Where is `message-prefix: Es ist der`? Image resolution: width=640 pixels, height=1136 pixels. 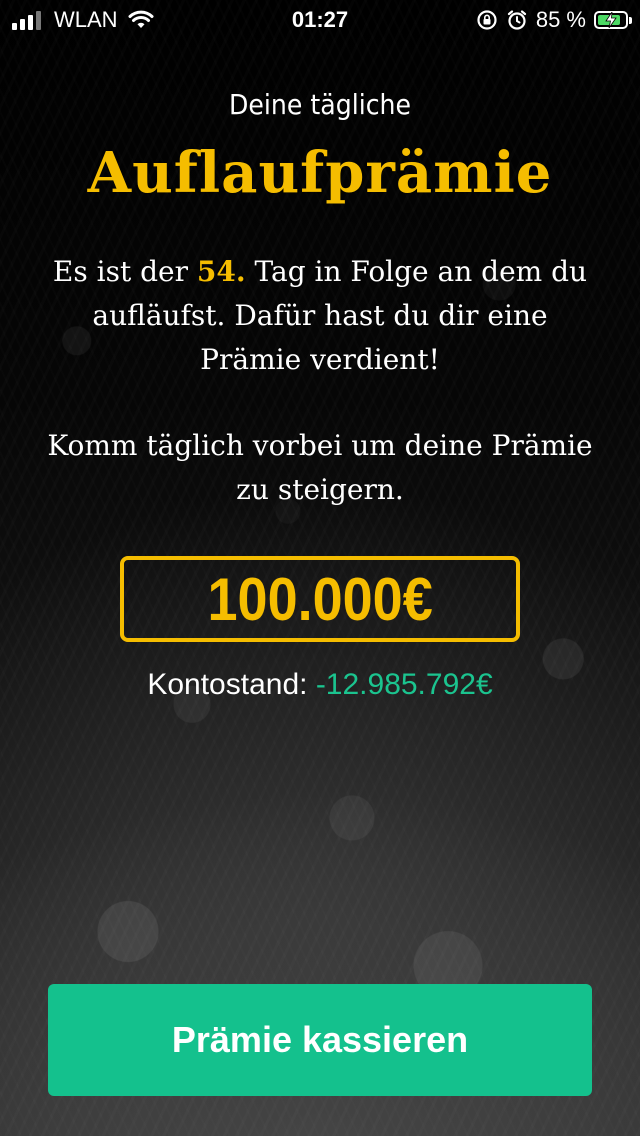 message-prefix: Es ist der is located at coordinates (124, 271).